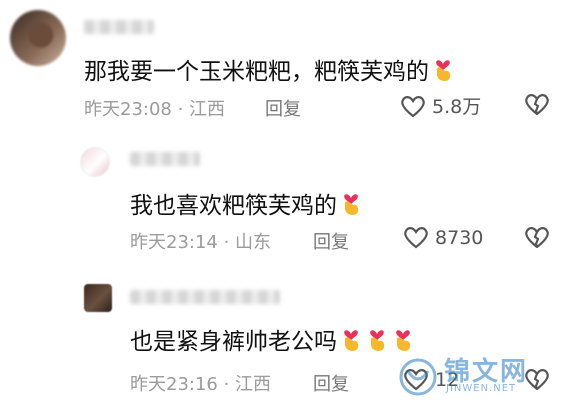 Image resolution: width=570 pixels, height=407 pixels. What do you see at coordinates (481, 388) in the screenshot?
I see `watermark-subtitle: JINWEN.NET` at bounding box center [481, 388].